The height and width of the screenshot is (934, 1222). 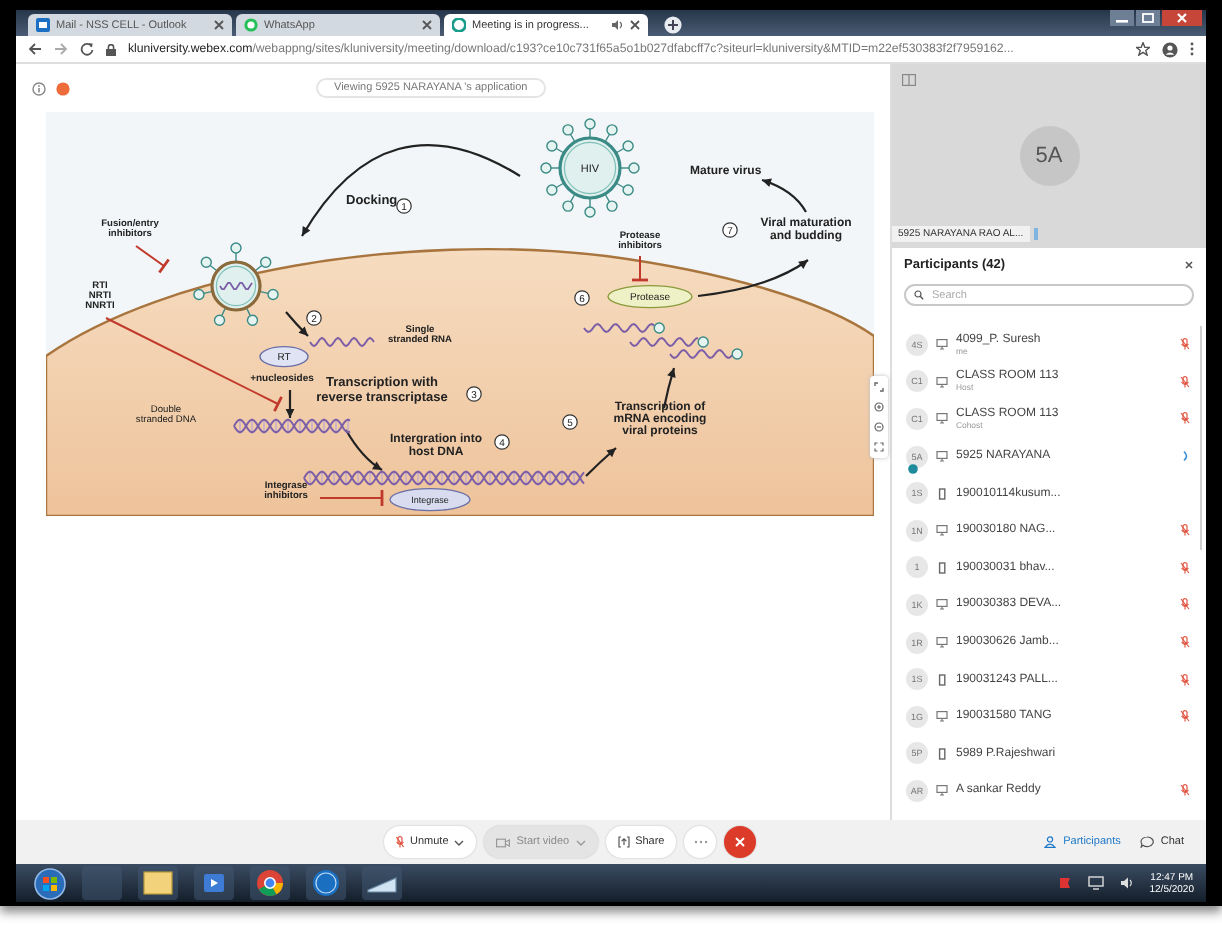 I want to click on media-player-icon, so click(x=214, y=883).